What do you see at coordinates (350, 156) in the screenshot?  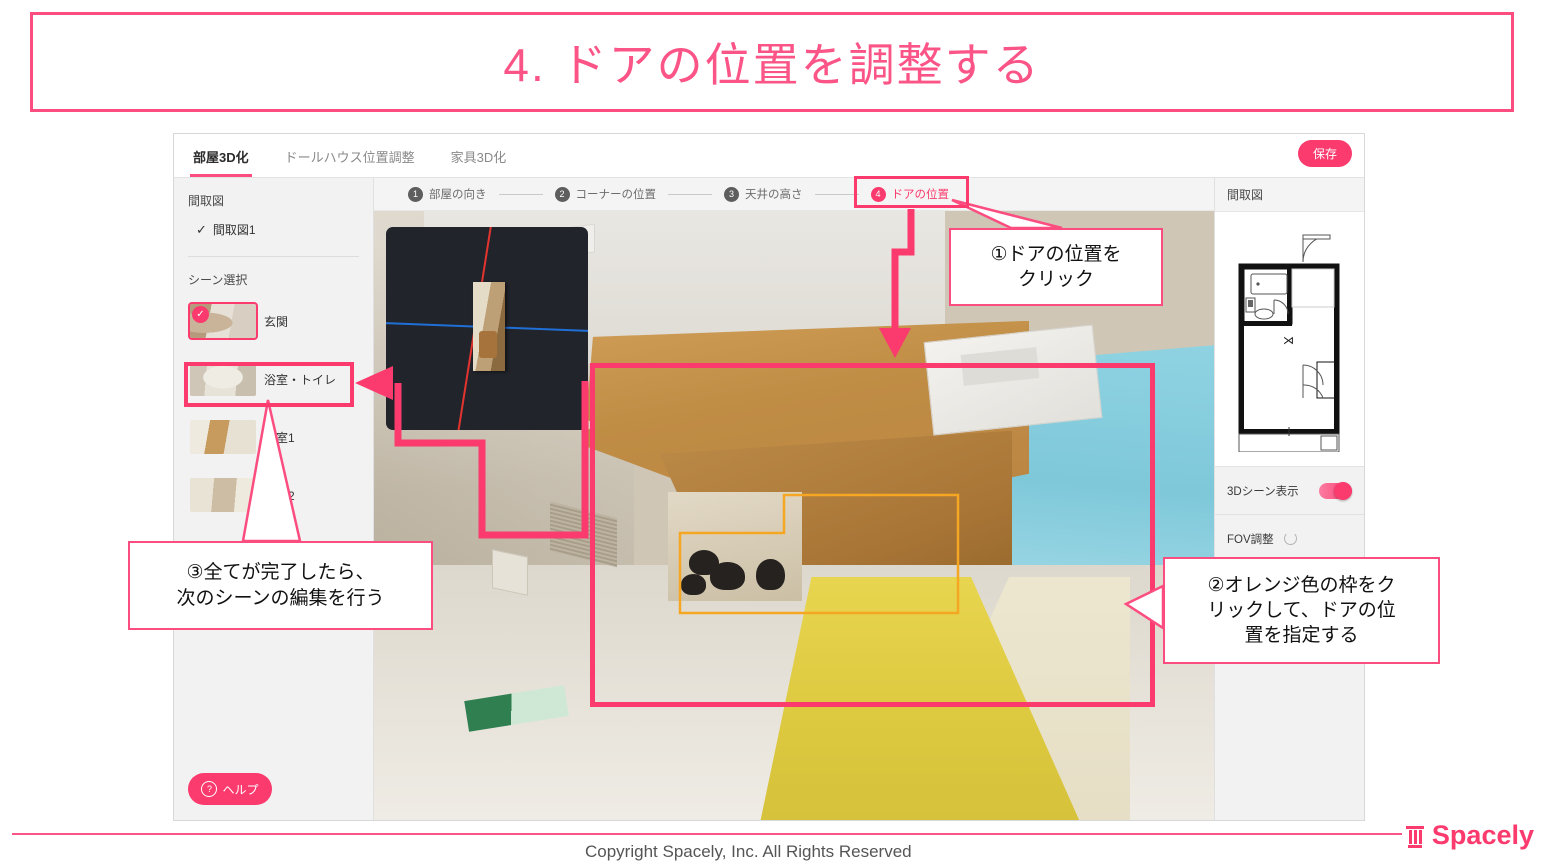 I see `tab-dollhouse: ドールハウス位置調整` at bounding box center [350, 156].